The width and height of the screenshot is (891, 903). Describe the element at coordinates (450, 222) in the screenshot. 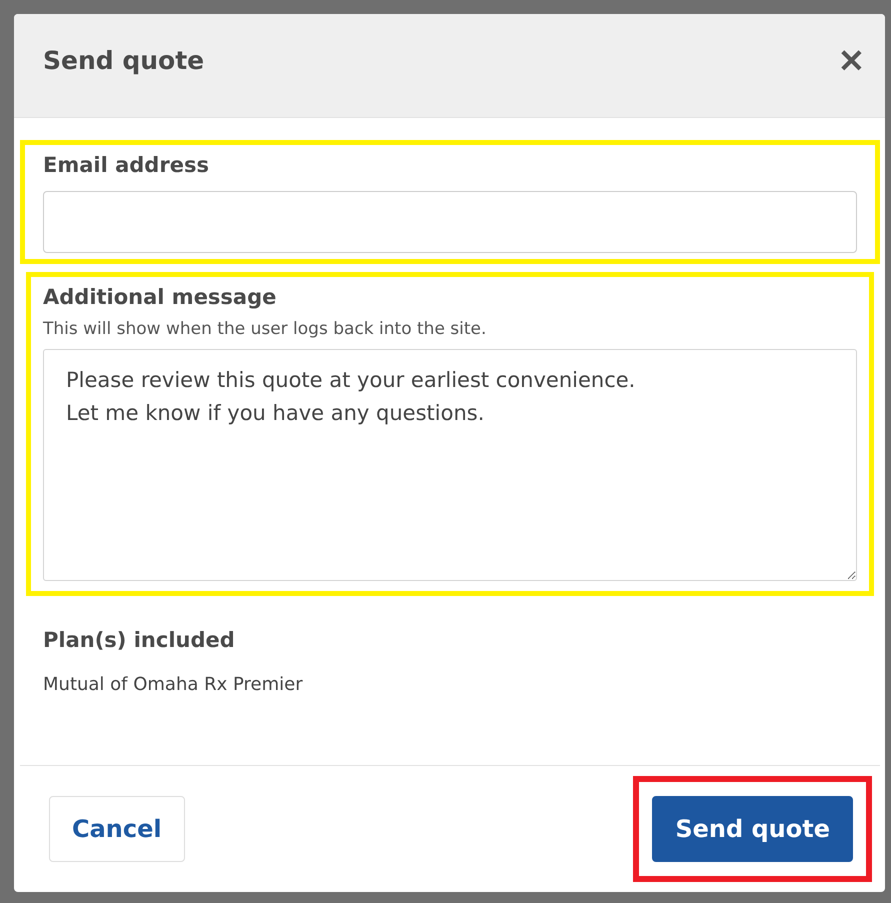

I see `email-input` at that location.